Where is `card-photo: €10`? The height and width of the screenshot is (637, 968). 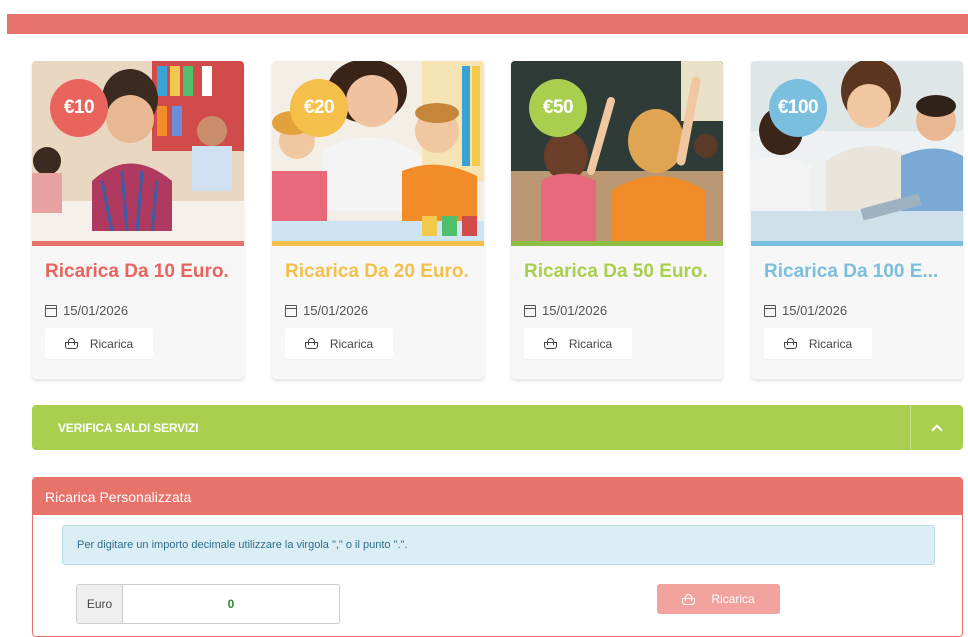
card-photo: €10 is located at coordinates (138, 151).